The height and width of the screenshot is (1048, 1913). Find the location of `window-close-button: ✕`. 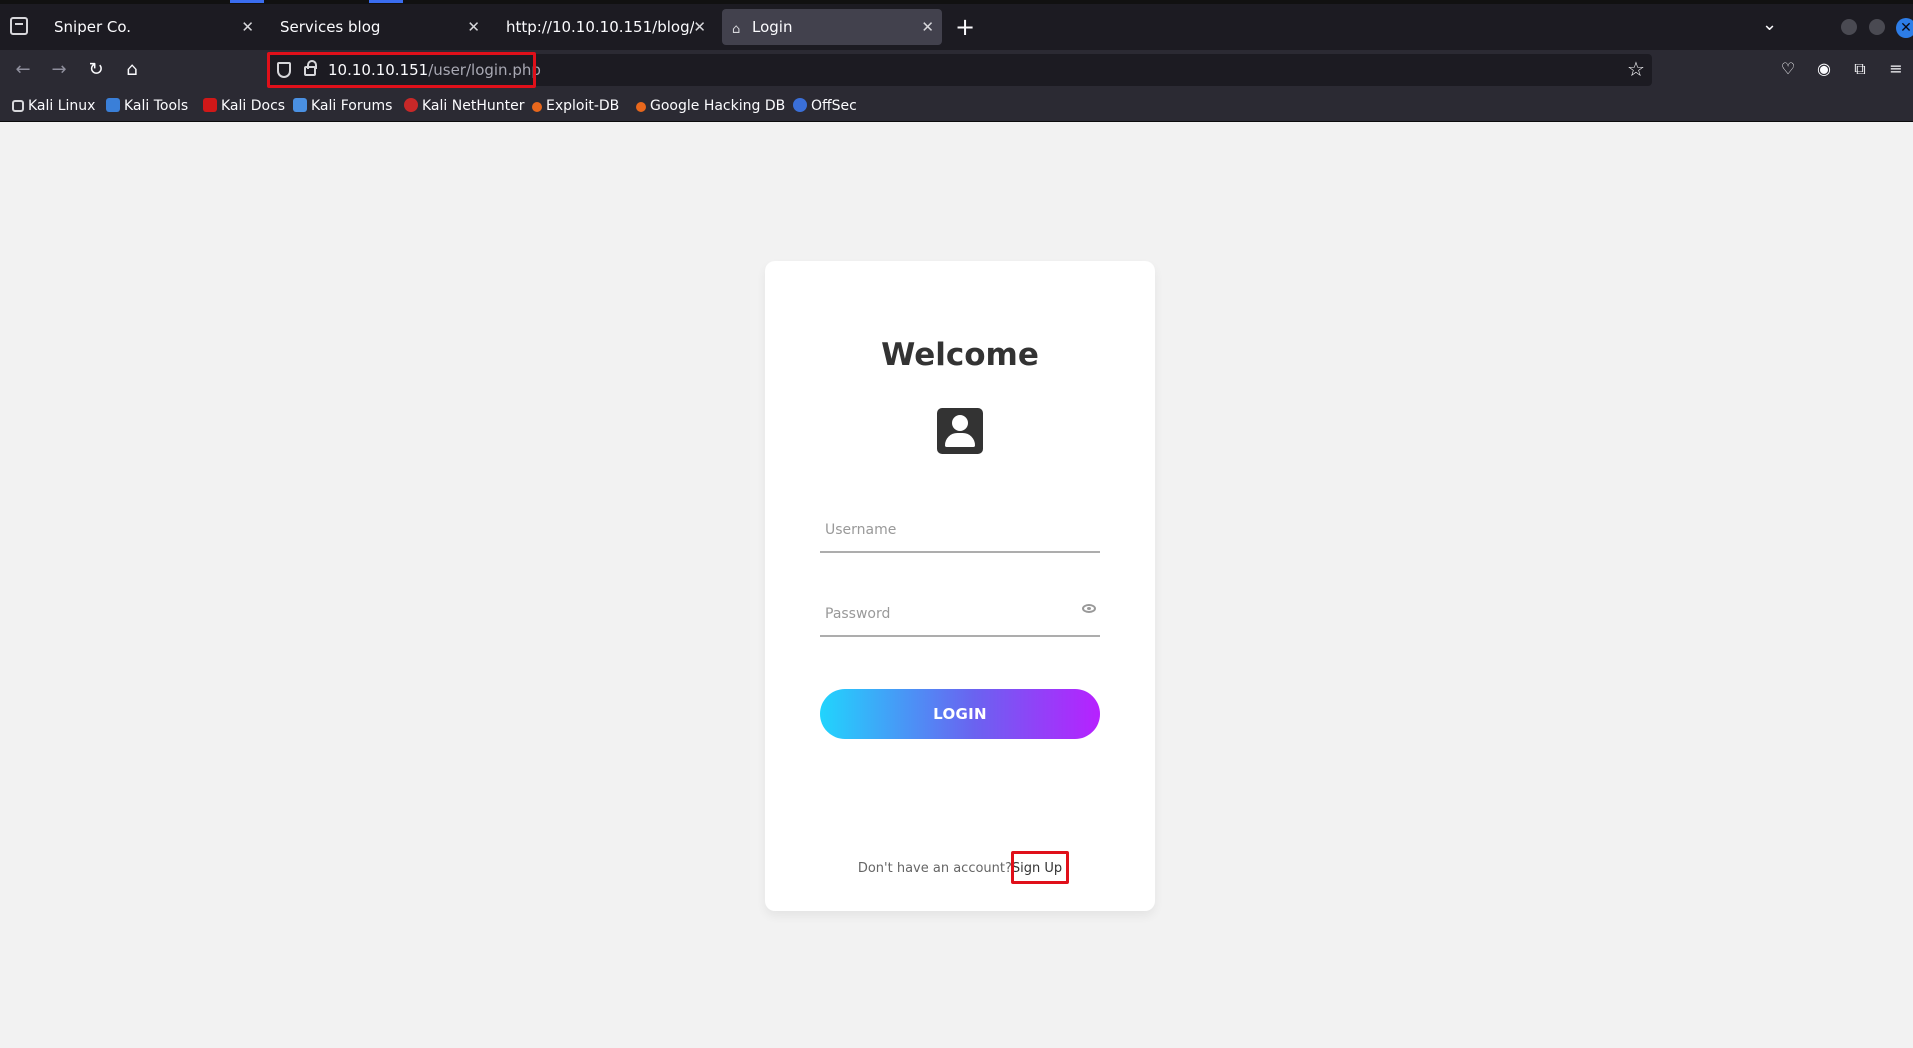

window-close-button: ✕ is located at coordinates (1904, 28).